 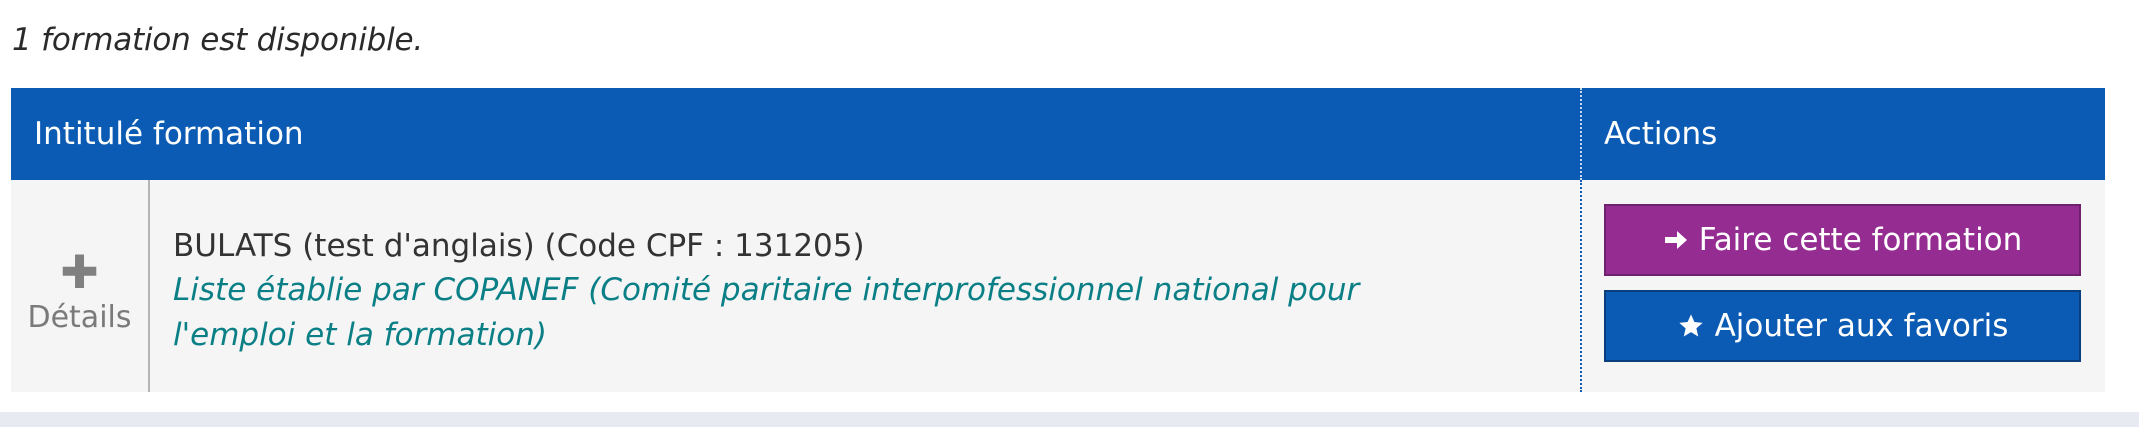 I want to click on ajouter-aux-favoris-button: Ajouter aux favoris, so click(x=1842, y=326).